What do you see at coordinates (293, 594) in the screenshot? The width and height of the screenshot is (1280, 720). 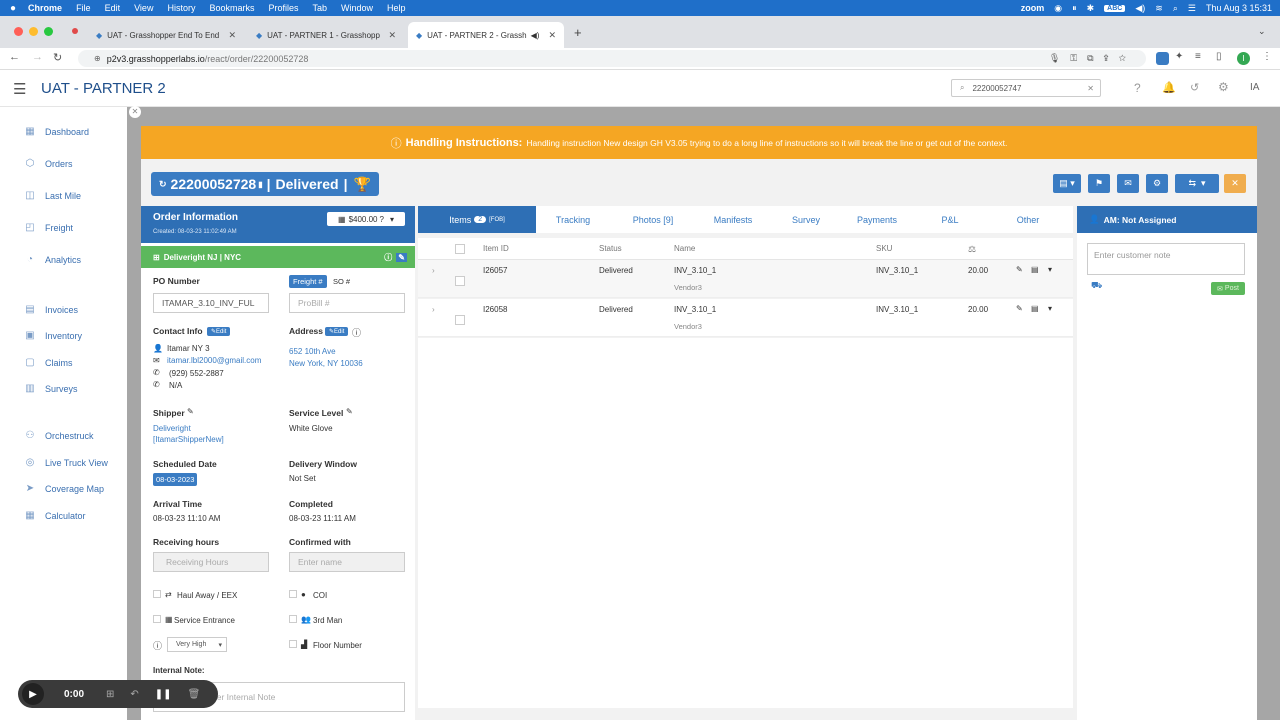 I see `coi-checkbox` at bounding box center [293, 594].